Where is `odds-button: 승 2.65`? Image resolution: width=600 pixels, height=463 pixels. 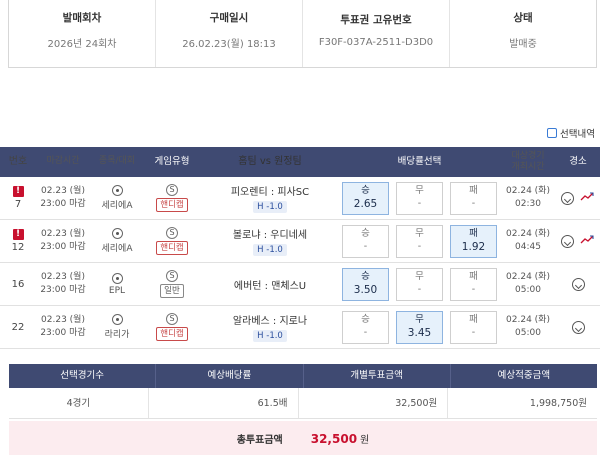
odds-button: 승 2.65 is located at coordinates (365, 198).